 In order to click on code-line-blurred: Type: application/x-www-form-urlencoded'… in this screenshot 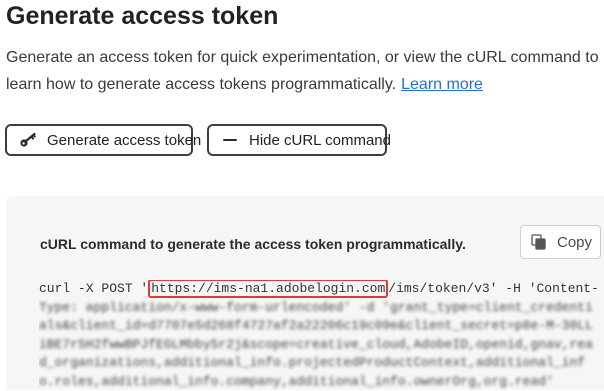, I will do `click(321, 308)`.